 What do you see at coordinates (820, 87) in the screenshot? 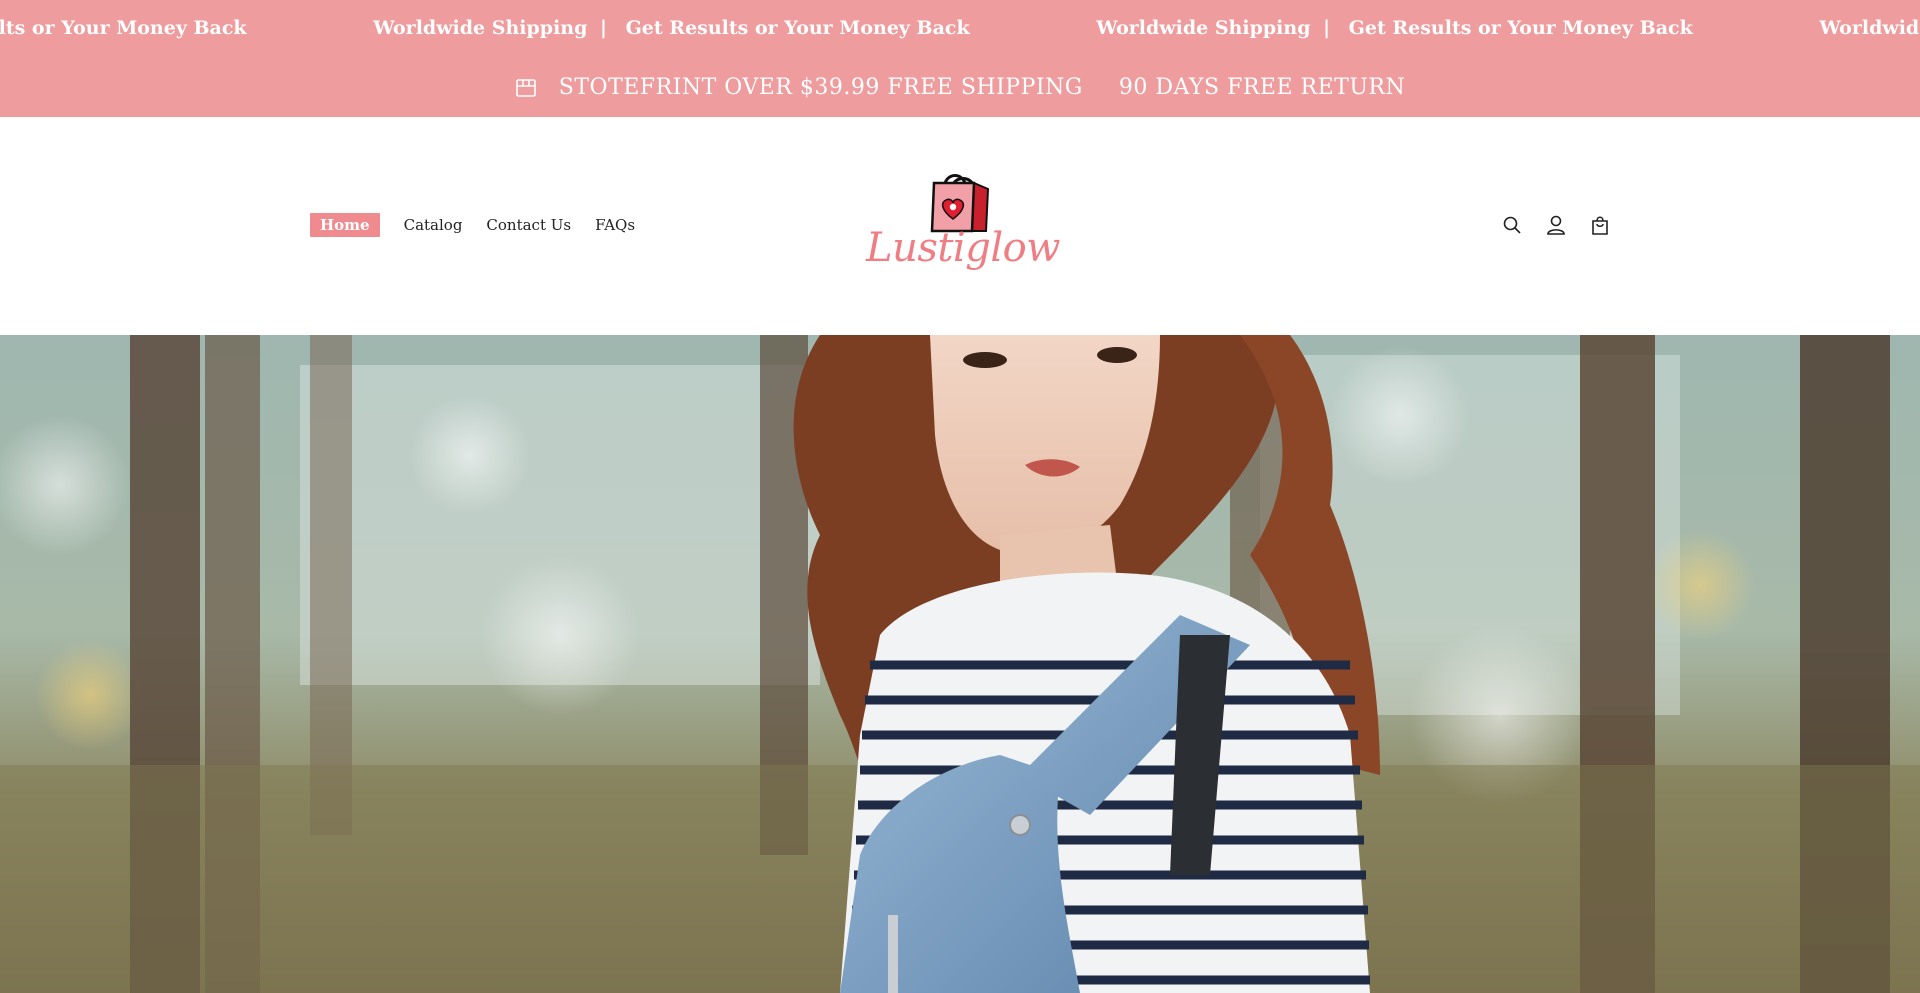
I see `free-shipping-text: STOTEFRINT OVER $39.99 FREE SHIPPING` at bounding box center [820, 87].